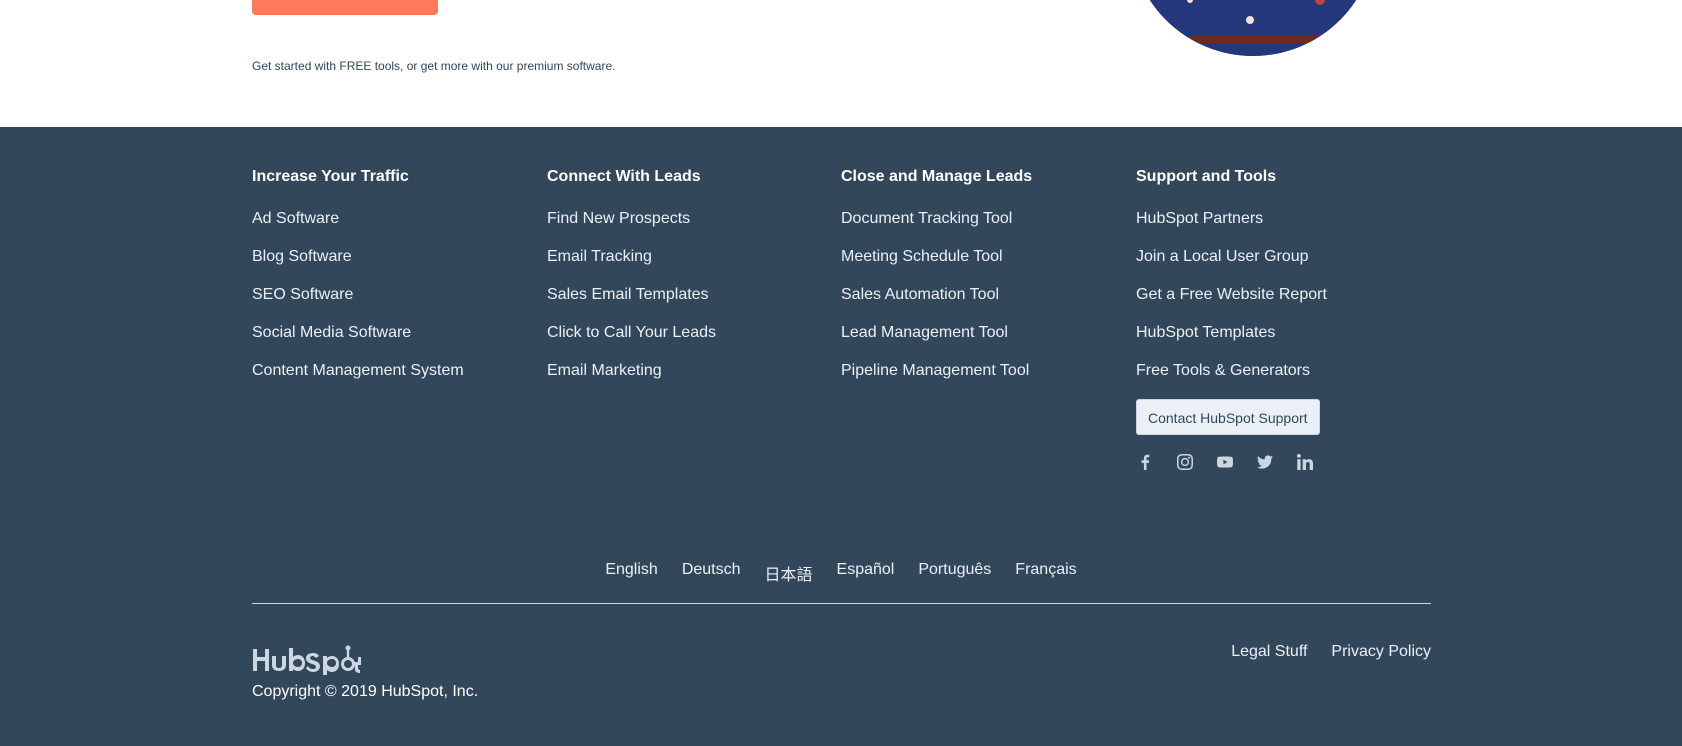 Image resolution: width=1682 pixels, height=746 pixels. I want to click on language-link-espanol: Español, so click(866, 573).